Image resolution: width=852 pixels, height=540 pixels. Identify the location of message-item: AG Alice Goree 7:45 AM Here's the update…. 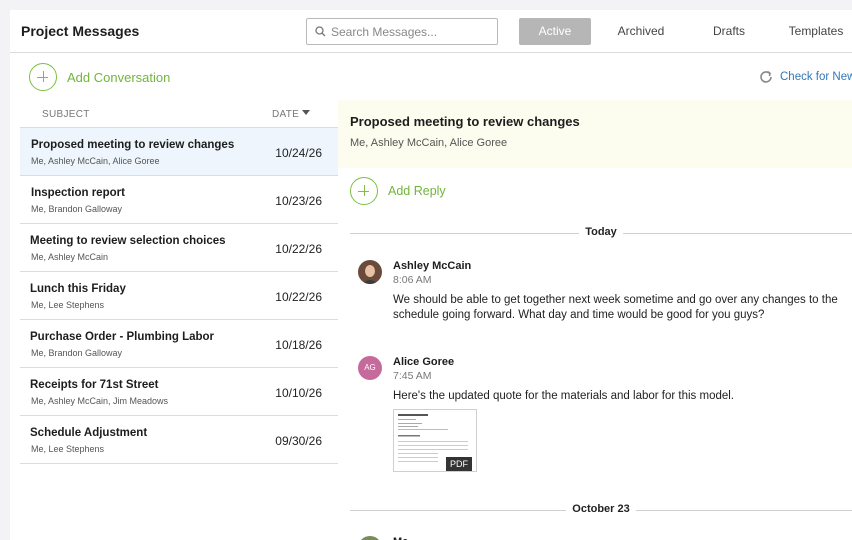
(605, 416).